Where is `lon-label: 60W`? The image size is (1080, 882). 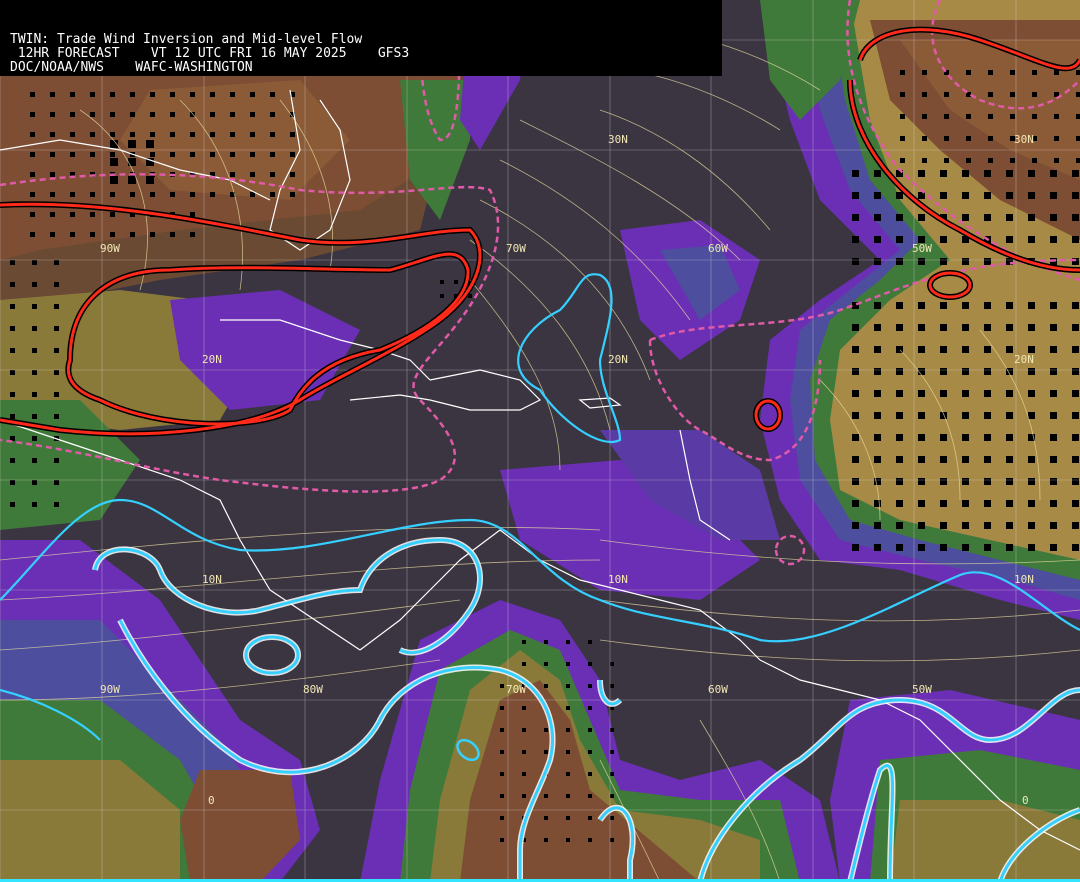 lon-label: 60W is located at coordinates (718, 689).